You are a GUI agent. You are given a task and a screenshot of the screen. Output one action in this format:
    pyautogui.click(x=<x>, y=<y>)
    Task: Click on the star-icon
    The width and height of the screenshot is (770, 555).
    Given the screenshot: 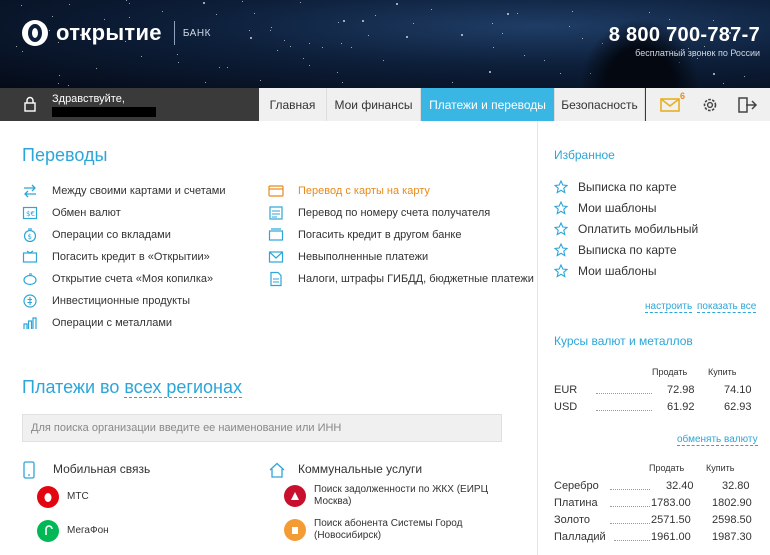 What is the action you would take?
    pyautogui.click(x=561, y=229)
    